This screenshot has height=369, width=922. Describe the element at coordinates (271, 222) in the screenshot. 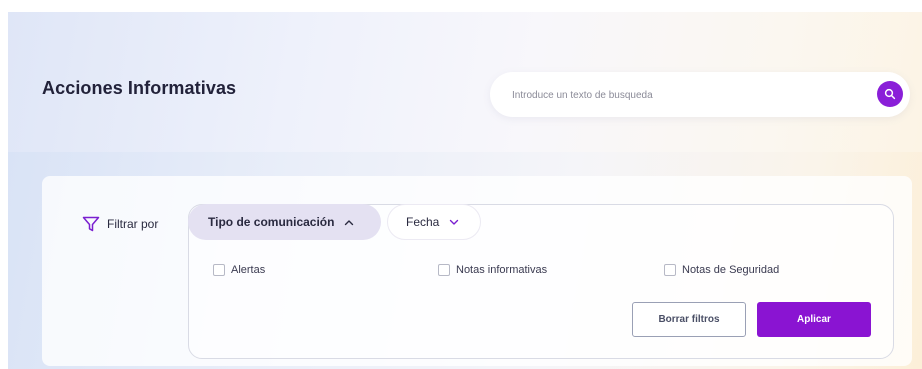

I see `tab-tipo-comunicacion-label: Tipo de comunicación` at that location.